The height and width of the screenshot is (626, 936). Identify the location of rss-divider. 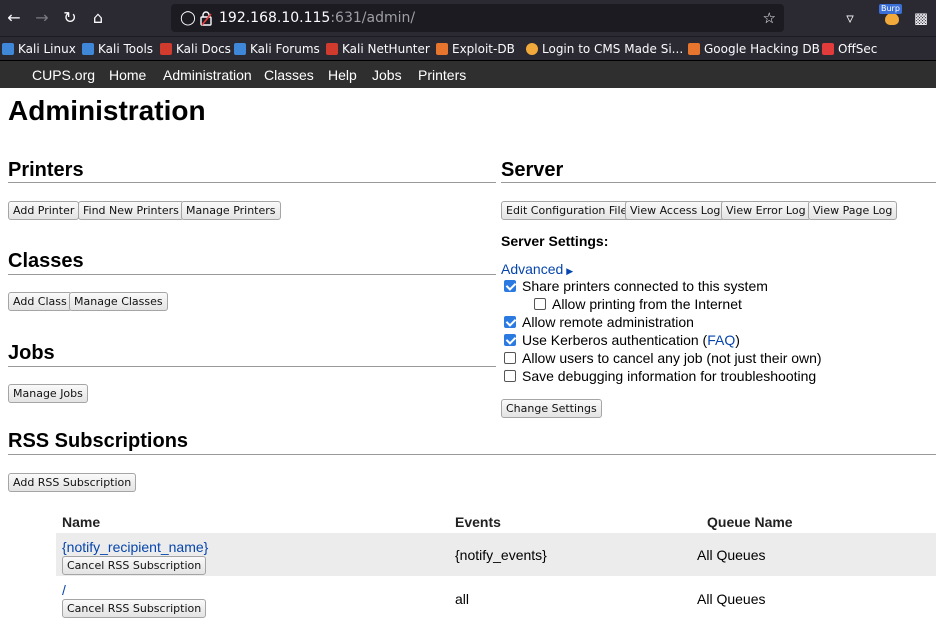
(472, 454).